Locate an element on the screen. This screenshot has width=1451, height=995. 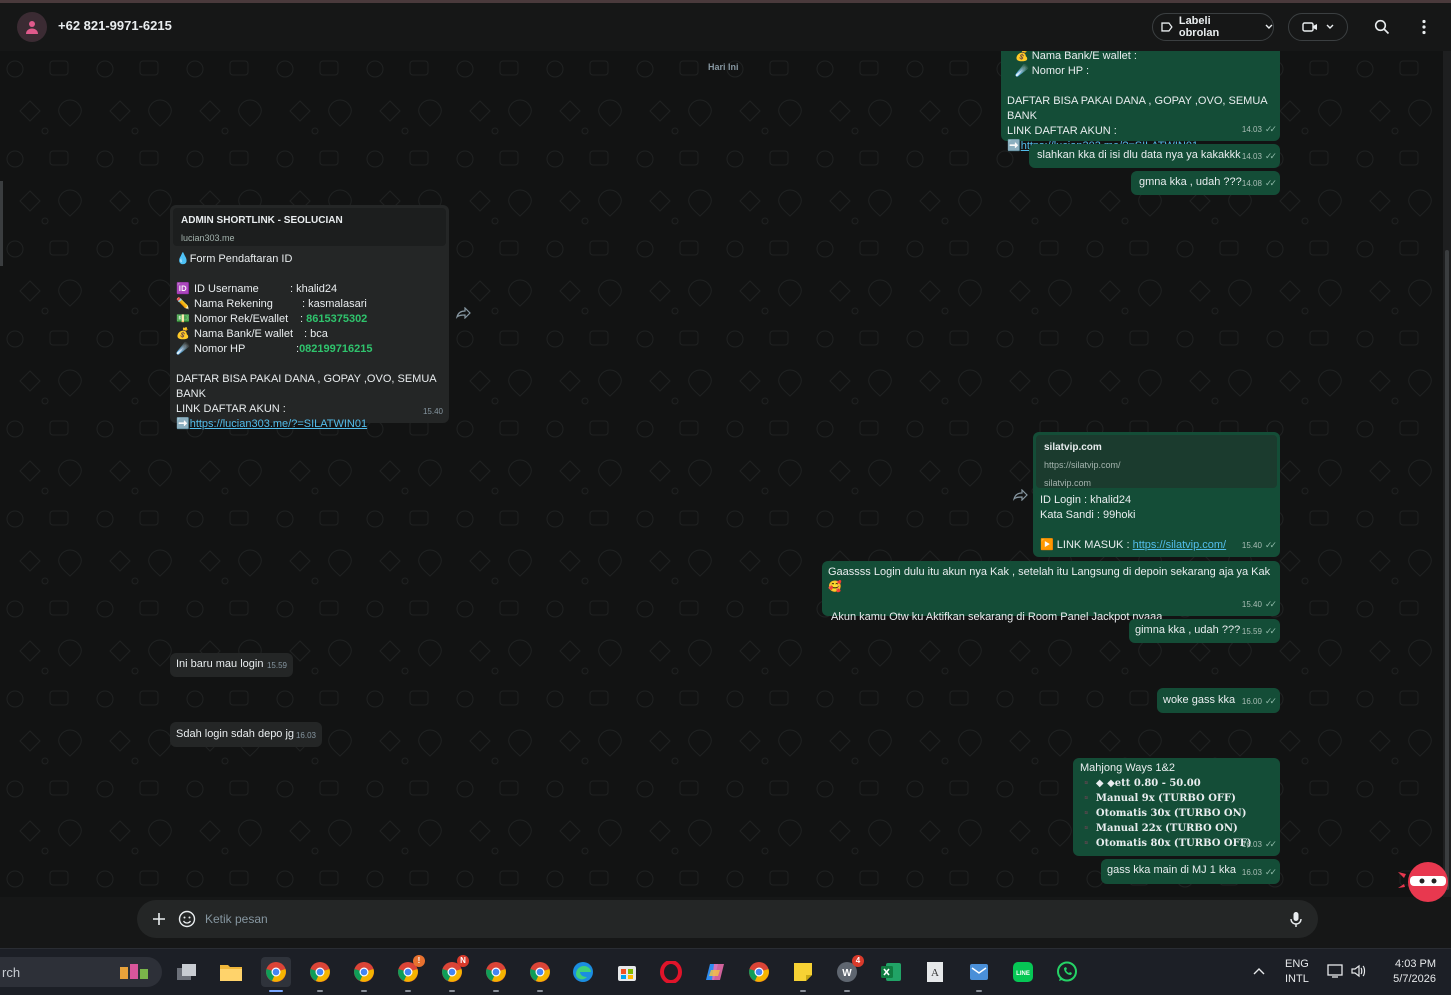
message-outgoing: gass kka main di MJ 1 kka 16.03 ✓✓ is located at coordinates (1190, 871).